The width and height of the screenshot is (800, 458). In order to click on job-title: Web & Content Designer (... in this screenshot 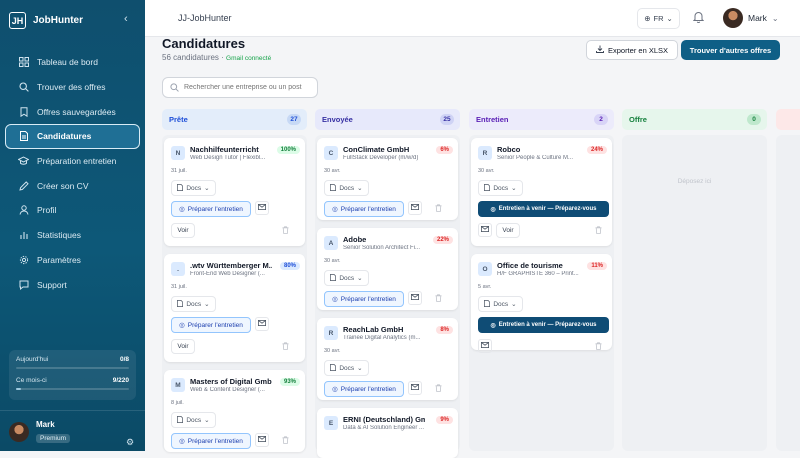, I will do `click(227, 390)`.